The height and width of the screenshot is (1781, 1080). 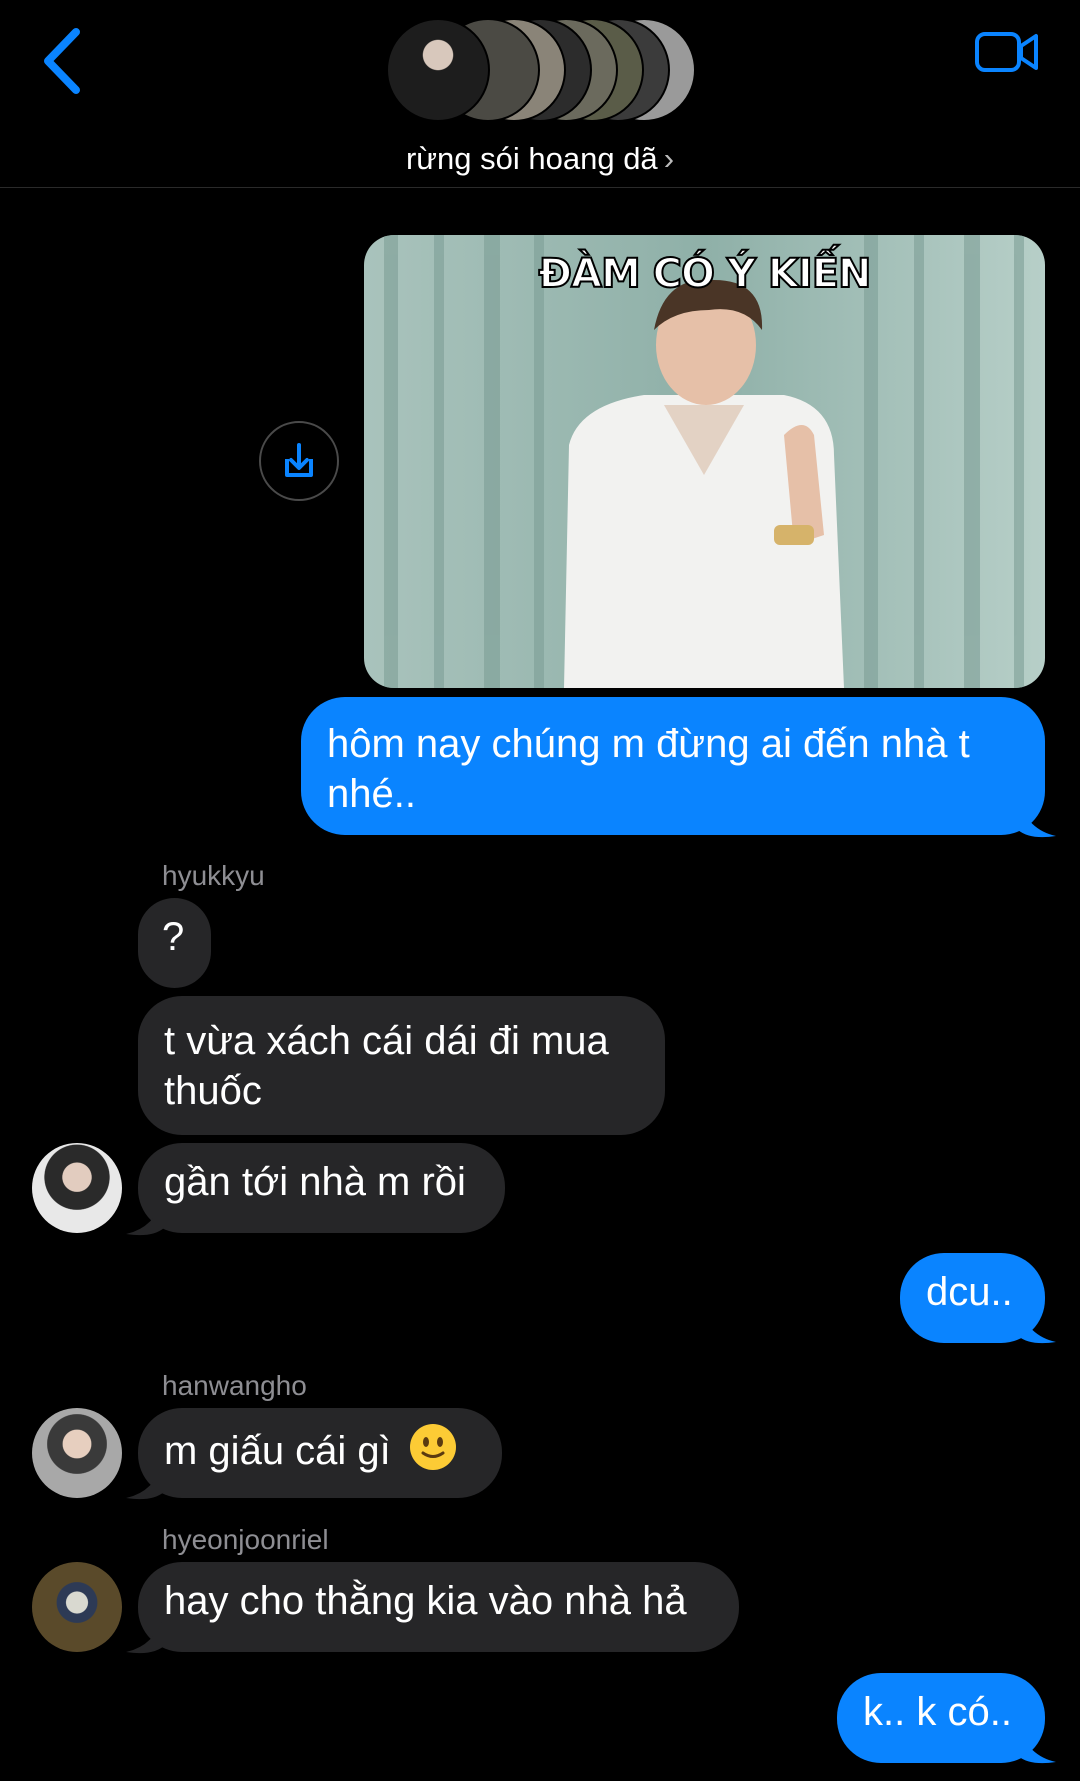 I want to click on group-avatars, so click(x=541, y=72).